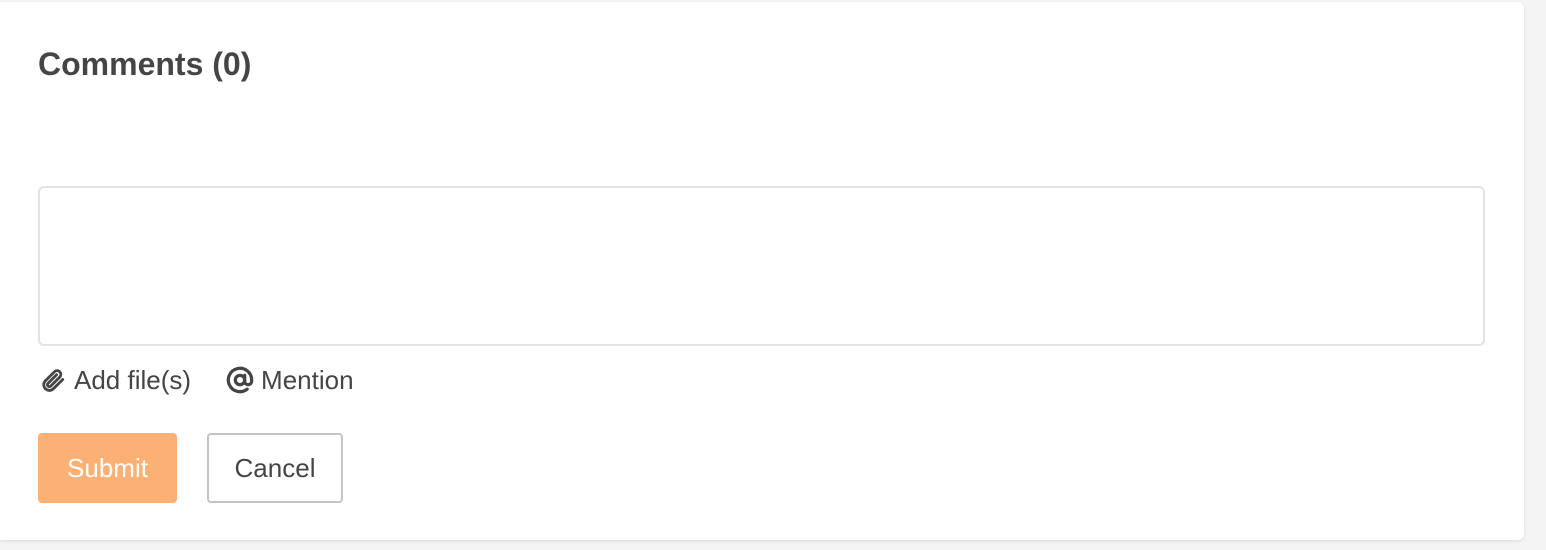 The image size is (1546, 550). What do you see at coordinates (107, 468) in the screenshot?
I see `submit-button: Submit` at bounding box center [107, 468].